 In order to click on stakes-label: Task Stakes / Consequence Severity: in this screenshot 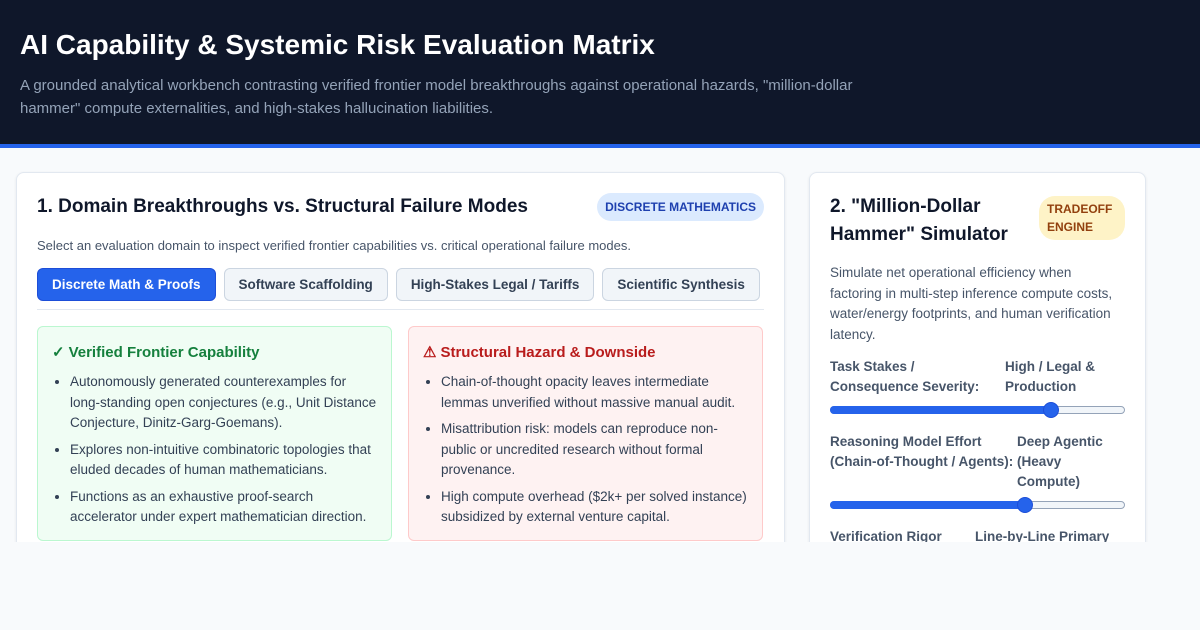, I will do `click(905, 376)`.